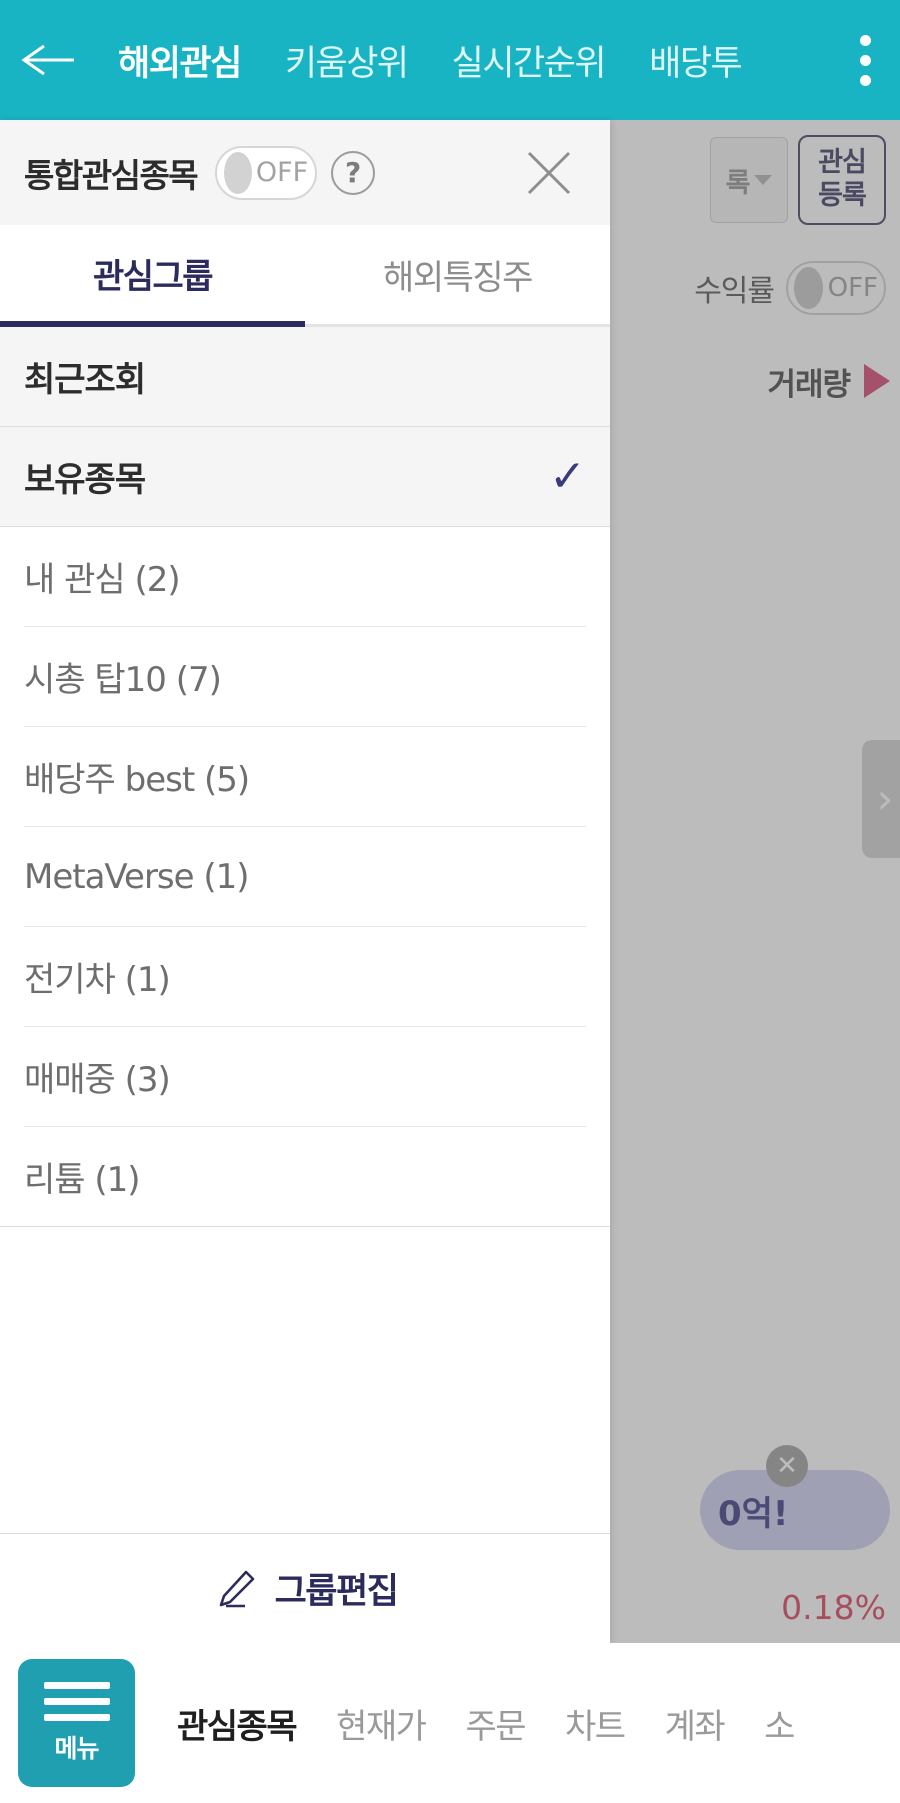  I want to click on group-row-trading: 매매중 (3), so click(305, 1076).